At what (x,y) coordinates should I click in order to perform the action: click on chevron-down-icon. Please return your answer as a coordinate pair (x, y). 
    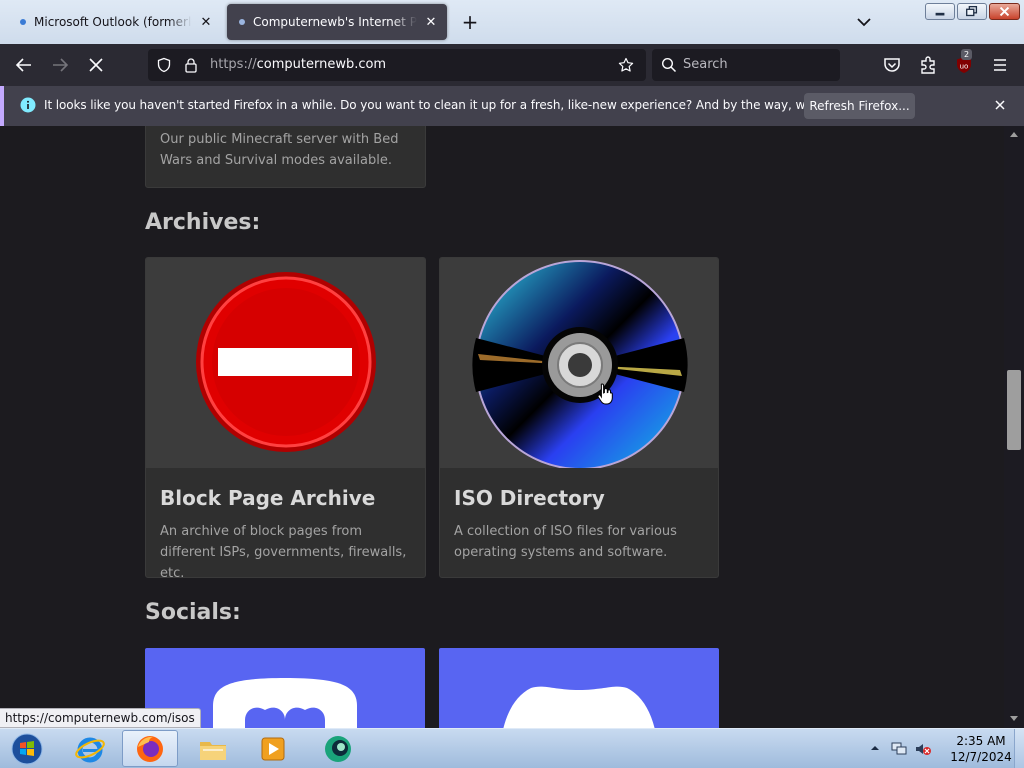
    Looking at the image, I should click on (864, 22).